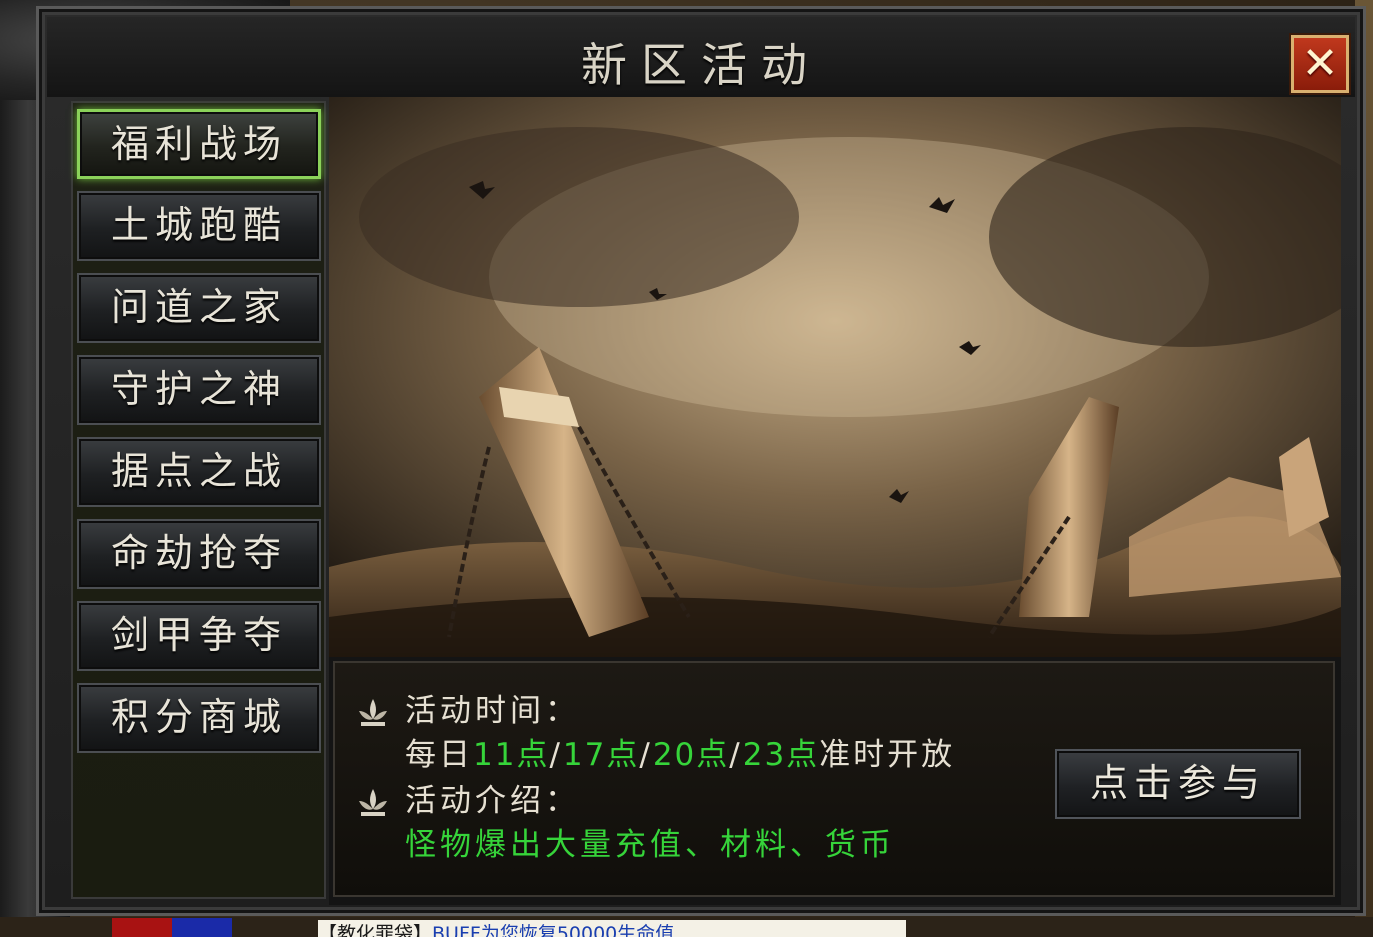 The height and width of the screenshot is (937, 1373). Describe the element at coordinates (439, 755) in the screenshot. I see `time-prefix: 每日` at that location.